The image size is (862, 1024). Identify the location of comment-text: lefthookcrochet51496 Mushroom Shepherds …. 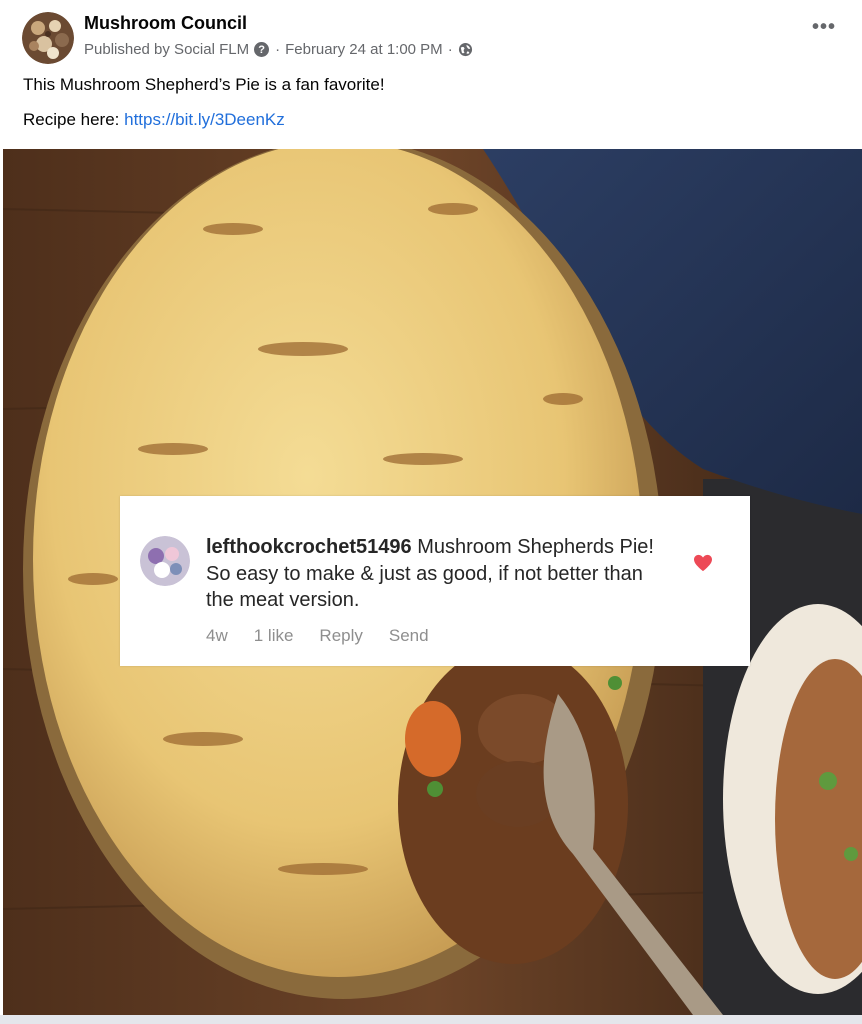
(441, 574).